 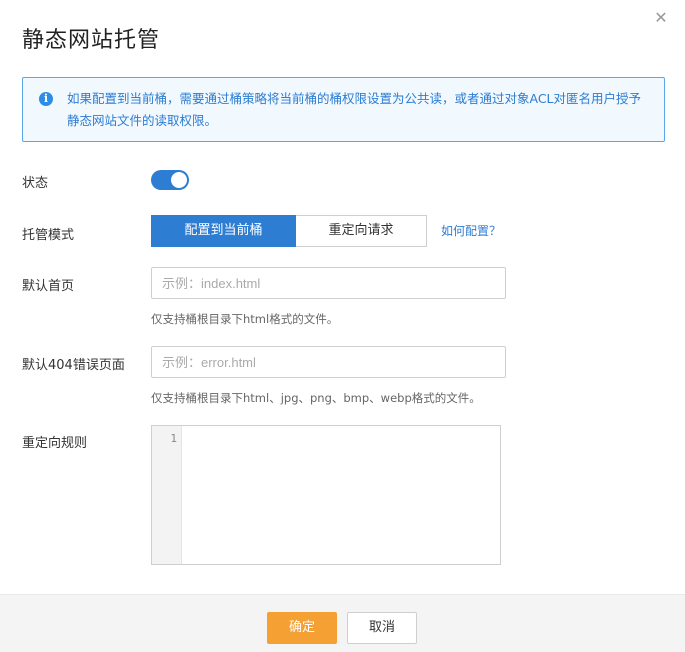 I want to click on cancel-button: 取消, so click(x=382, y=628).